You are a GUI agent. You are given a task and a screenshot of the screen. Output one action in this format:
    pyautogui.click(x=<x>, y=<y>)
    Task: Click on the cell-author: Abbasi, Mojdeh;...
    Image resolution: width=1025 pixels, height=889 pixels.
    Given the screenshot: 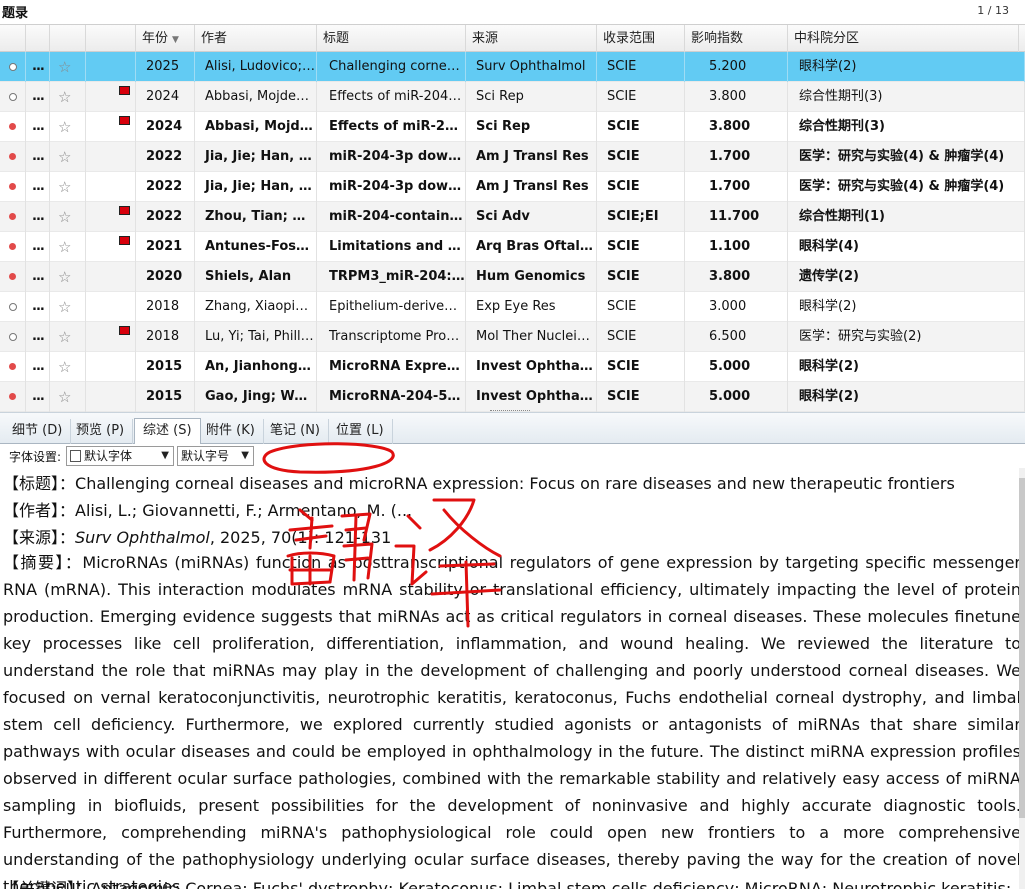 What is the action you would take?
    pyautogui.click(x=256, y=97)
    